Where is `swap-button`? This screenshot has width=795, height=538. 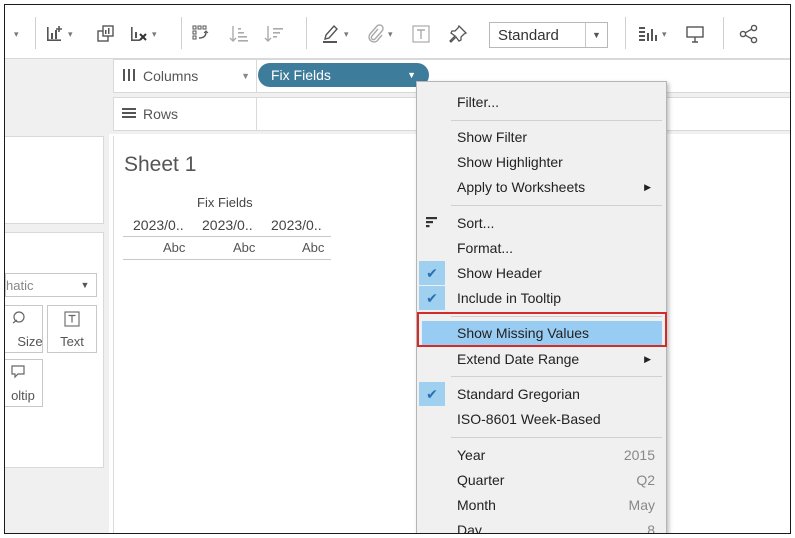 swap-button is located at coordinates (201, 34).